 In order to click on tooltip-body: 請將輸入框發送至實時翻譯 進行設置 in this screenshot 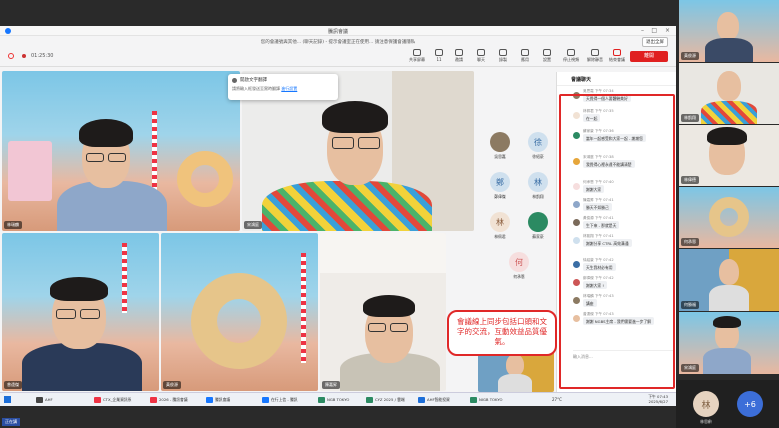, I will do `click(283, 89)`.